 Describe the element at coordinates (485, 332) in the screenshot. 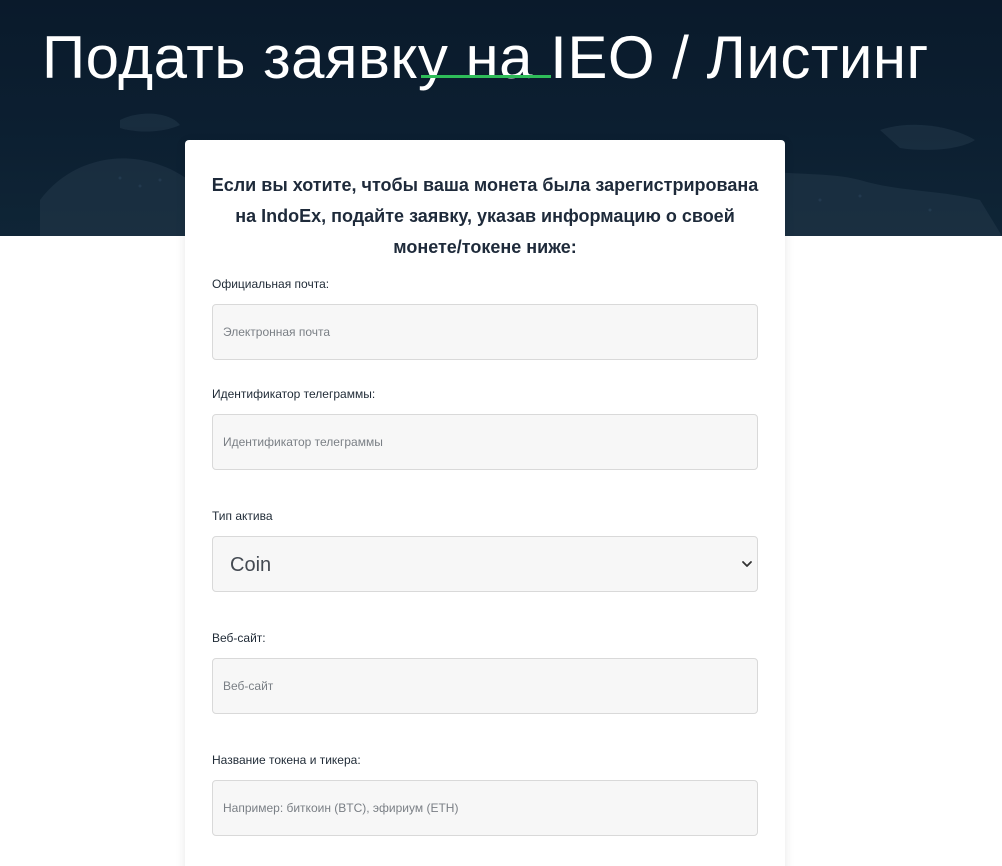

I see `email-field` at that location.